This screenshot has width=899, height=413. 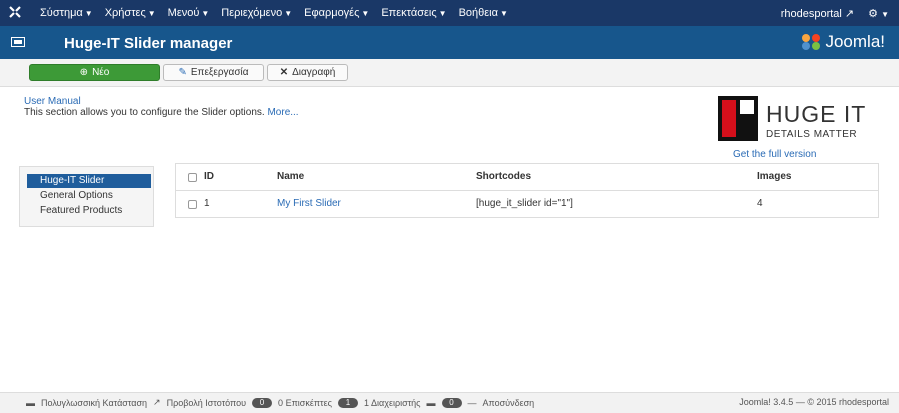 I want to click on admins-count: 1, so click(x=366, y=402).